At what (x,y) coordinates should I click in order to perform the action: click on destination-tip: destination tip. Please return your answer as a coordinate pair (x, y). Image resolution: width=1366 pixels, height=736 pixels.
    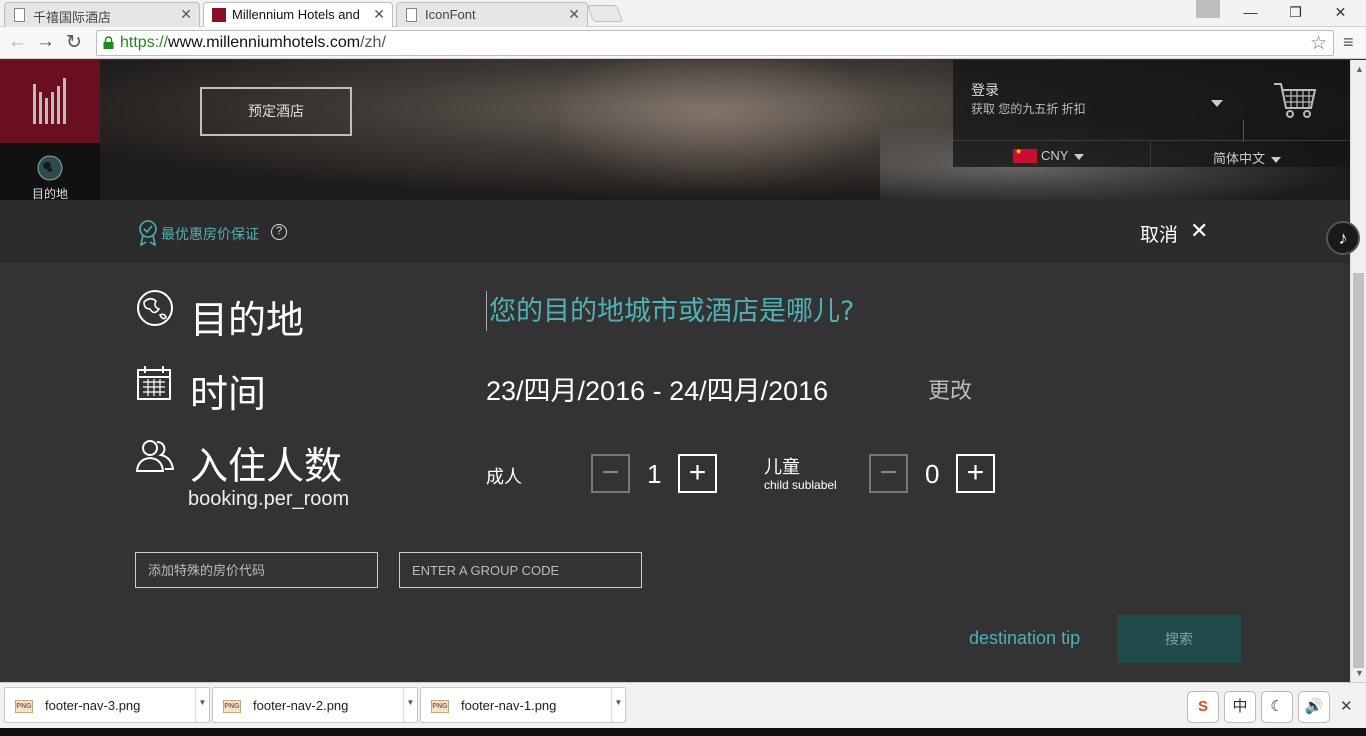
    Looking at the image, I should click on (1025, 638).